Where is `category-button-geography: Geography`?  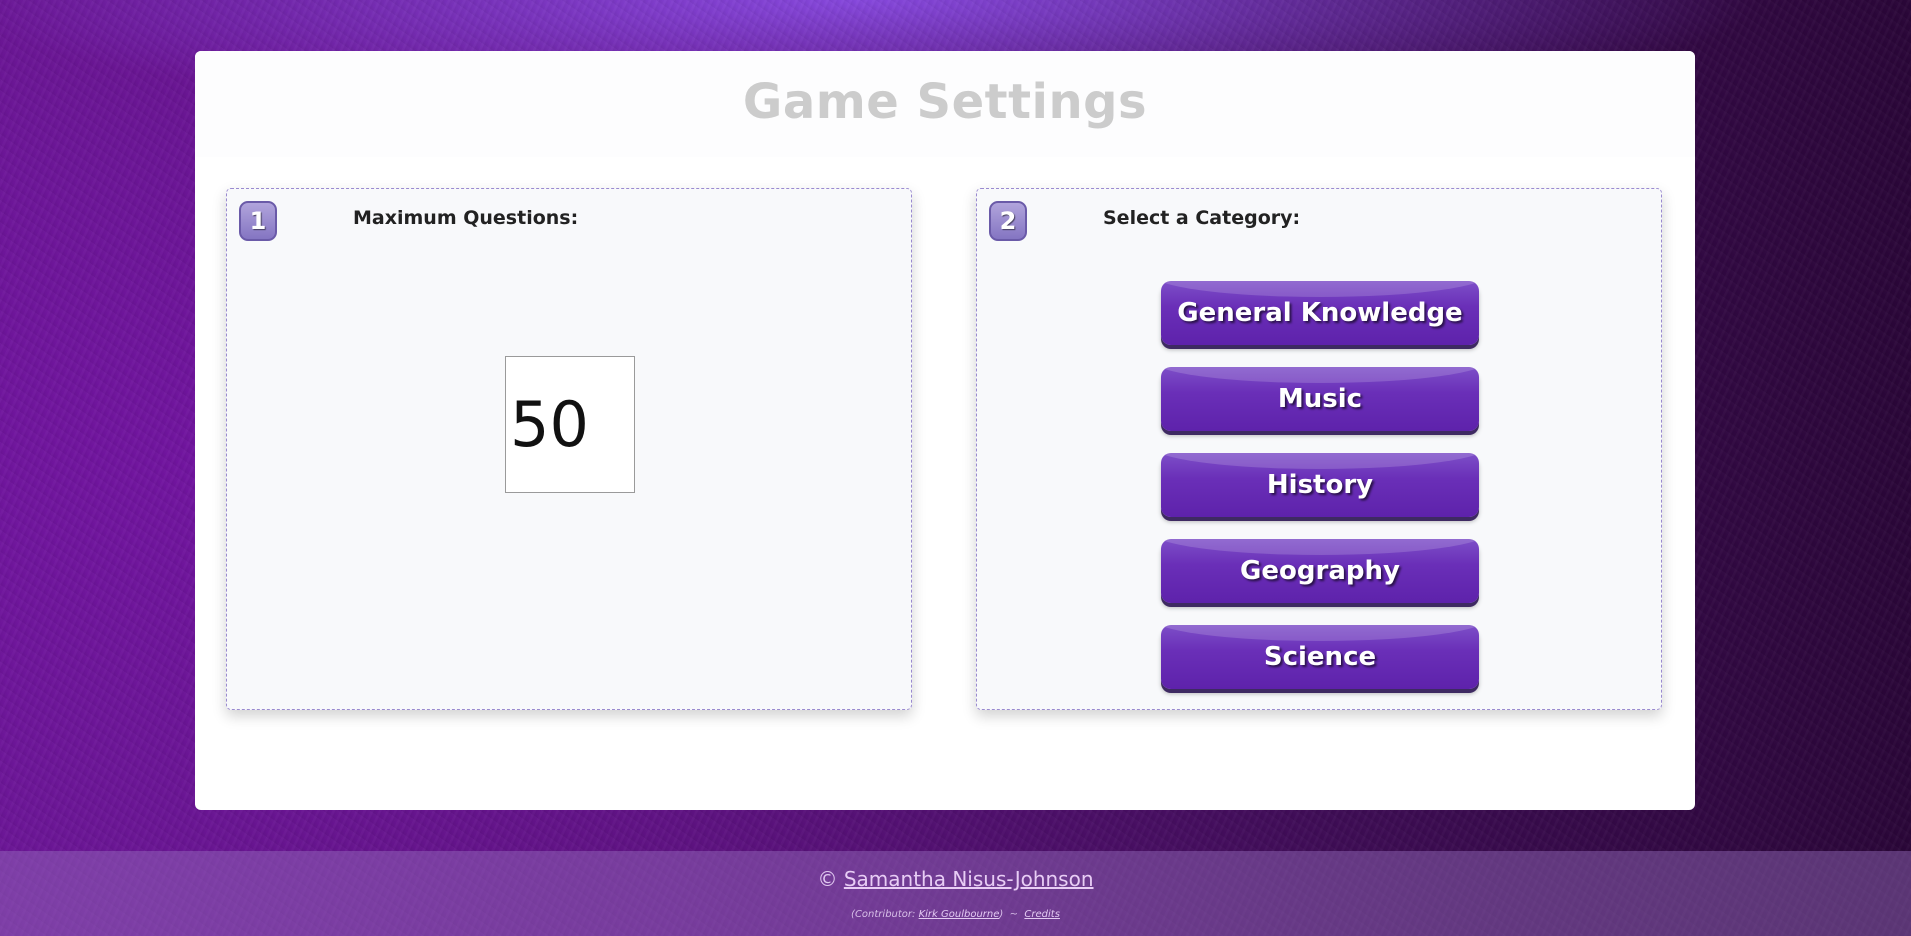
category-button-geography: Geography is located at coordinates (1320, 571).